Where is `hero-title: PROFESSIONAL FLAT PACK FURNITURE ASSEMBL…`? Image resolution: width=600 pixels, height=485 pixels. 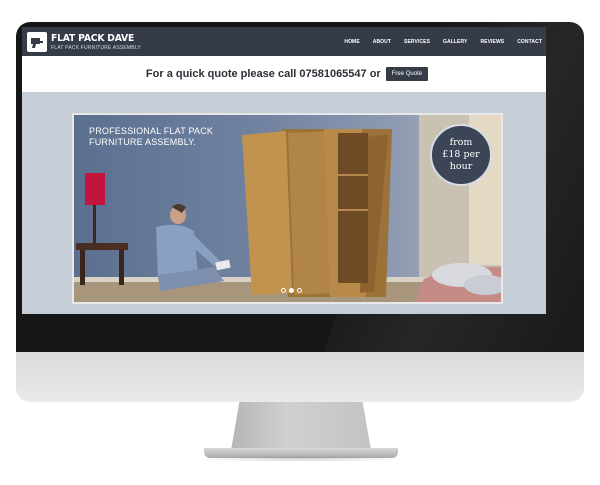 hero-title: PROFESSIONAL FLAT PACK FURNITURE ASSEMBL… is located at coordinates (184, 137).